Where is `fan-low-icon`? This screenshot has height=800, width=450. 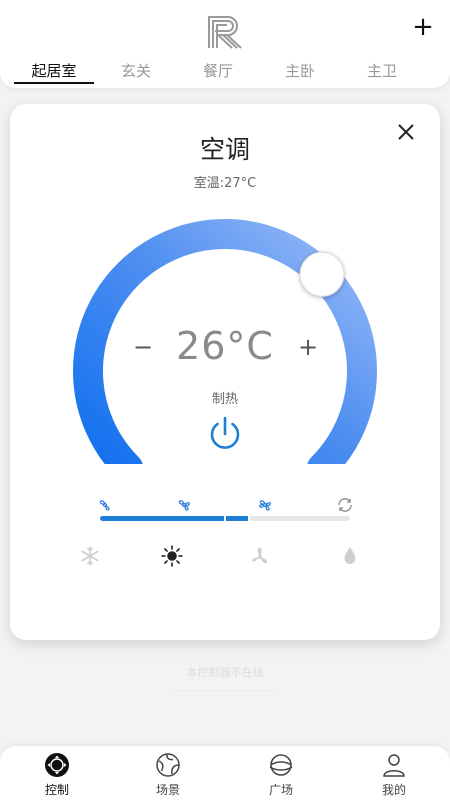 fan-low-icon is located at coordinates (105, 505).